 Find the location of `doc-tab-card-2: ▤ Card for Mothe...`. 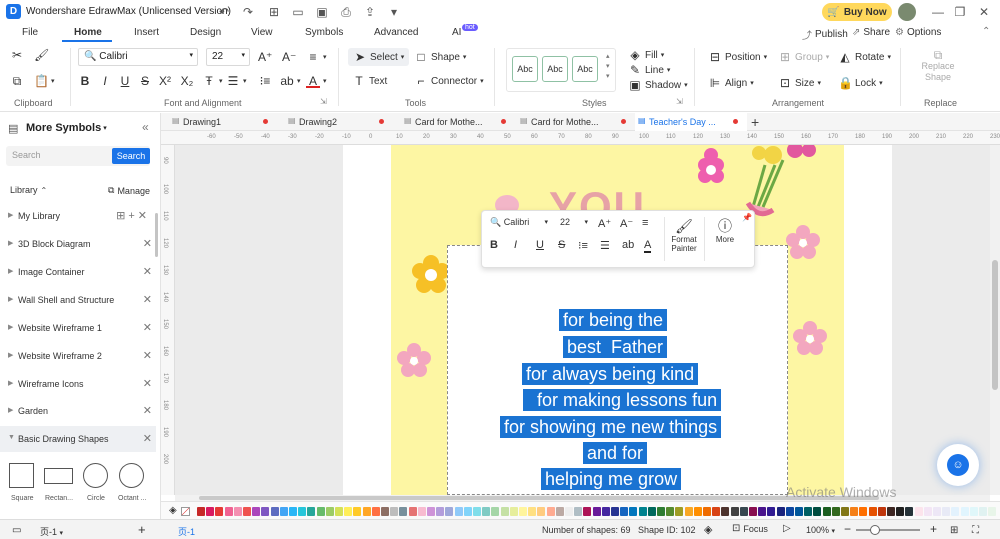

doc-tab-card-2: ▤ Card for Mothe... is located at coordinates (573, 122).